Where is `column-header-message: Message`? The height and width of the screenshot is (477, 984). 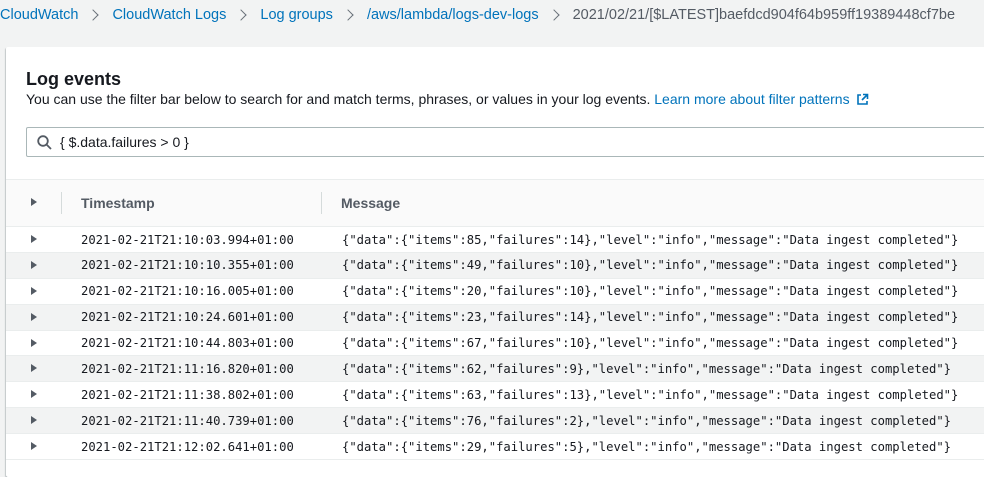
column-header-message: Message is located at coordinates (370, 203).